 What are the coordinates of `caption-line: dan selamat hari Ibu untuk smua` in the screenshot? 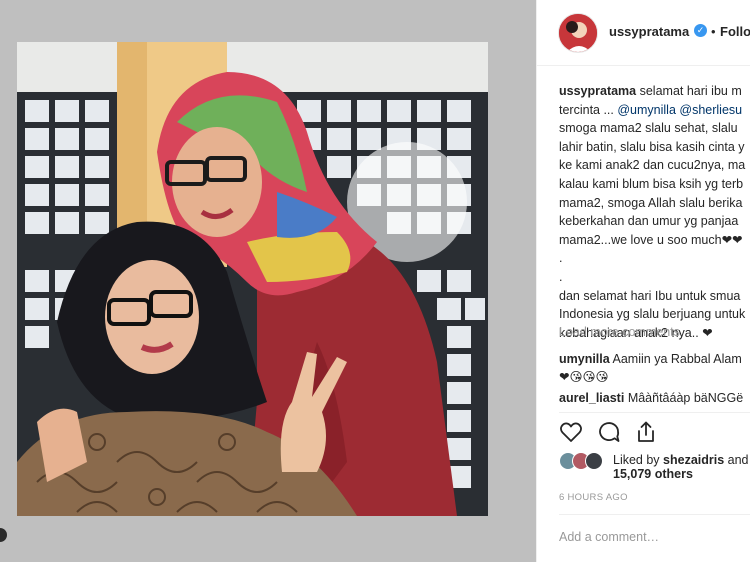 It's located at (650, 295).